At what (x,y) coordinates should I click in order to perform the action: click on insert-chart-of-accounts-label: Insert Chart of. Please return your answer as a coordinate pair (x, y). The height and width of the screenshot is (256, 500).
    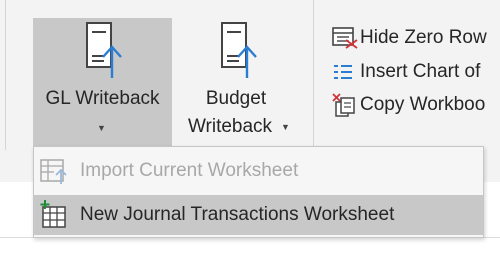
    Looking at the image, I should click on (420, 71).